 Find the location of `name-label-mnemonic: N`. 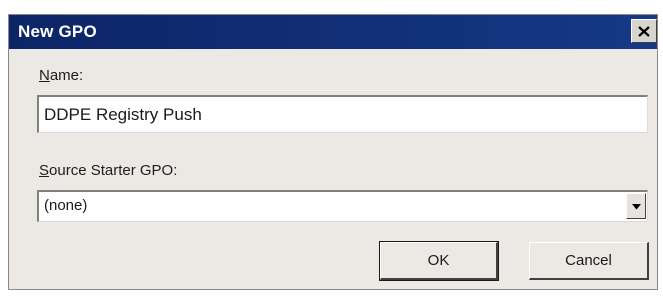

name-label-mnemonic: N is located at coordinates (44, 75).